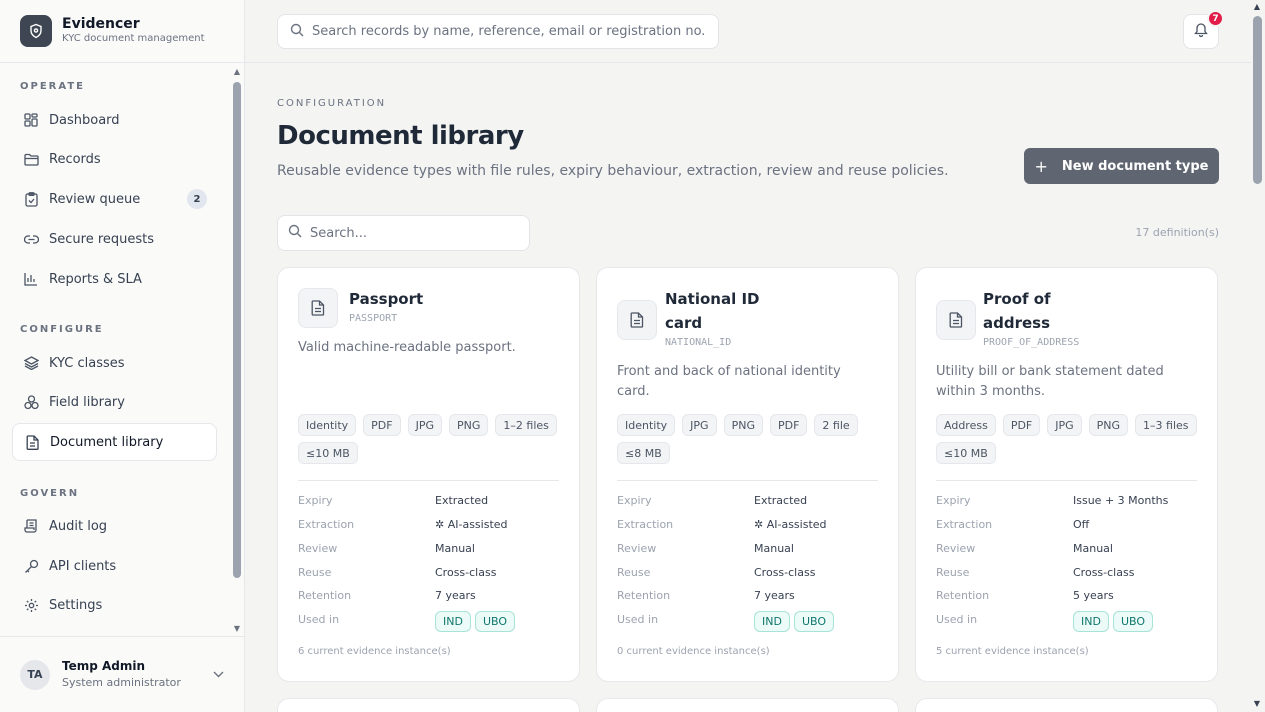 The height and width of the screenshot is (712, 1265). What do you see at coordinates (386, 299) in the screenshot?
I see `card-title: Passport` at bounding box center [386, 299].